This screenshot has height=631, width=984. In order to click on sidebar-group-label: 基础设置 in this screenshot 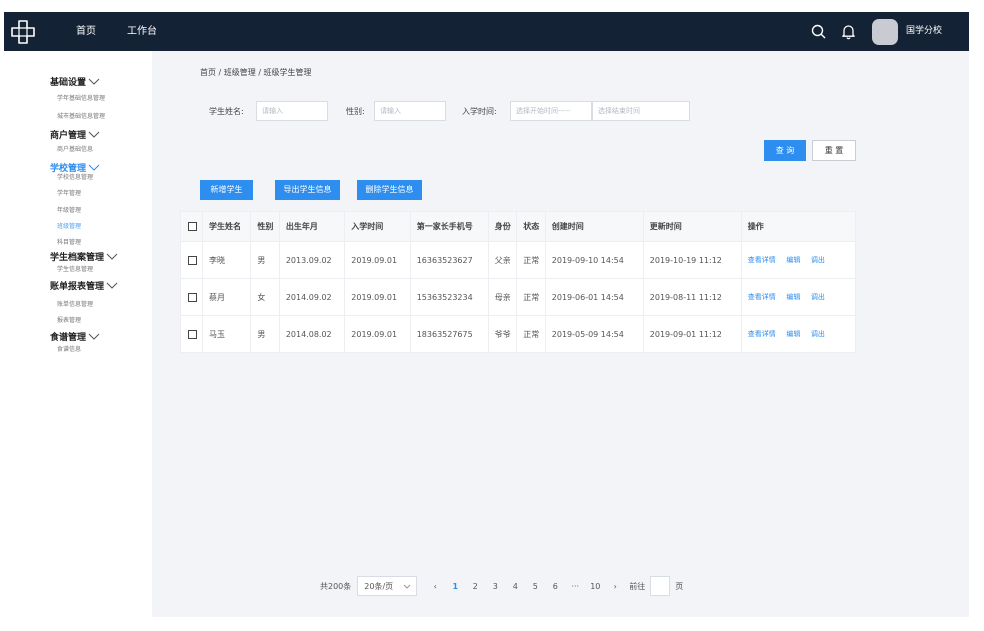, I will do `click(68, 83)`.